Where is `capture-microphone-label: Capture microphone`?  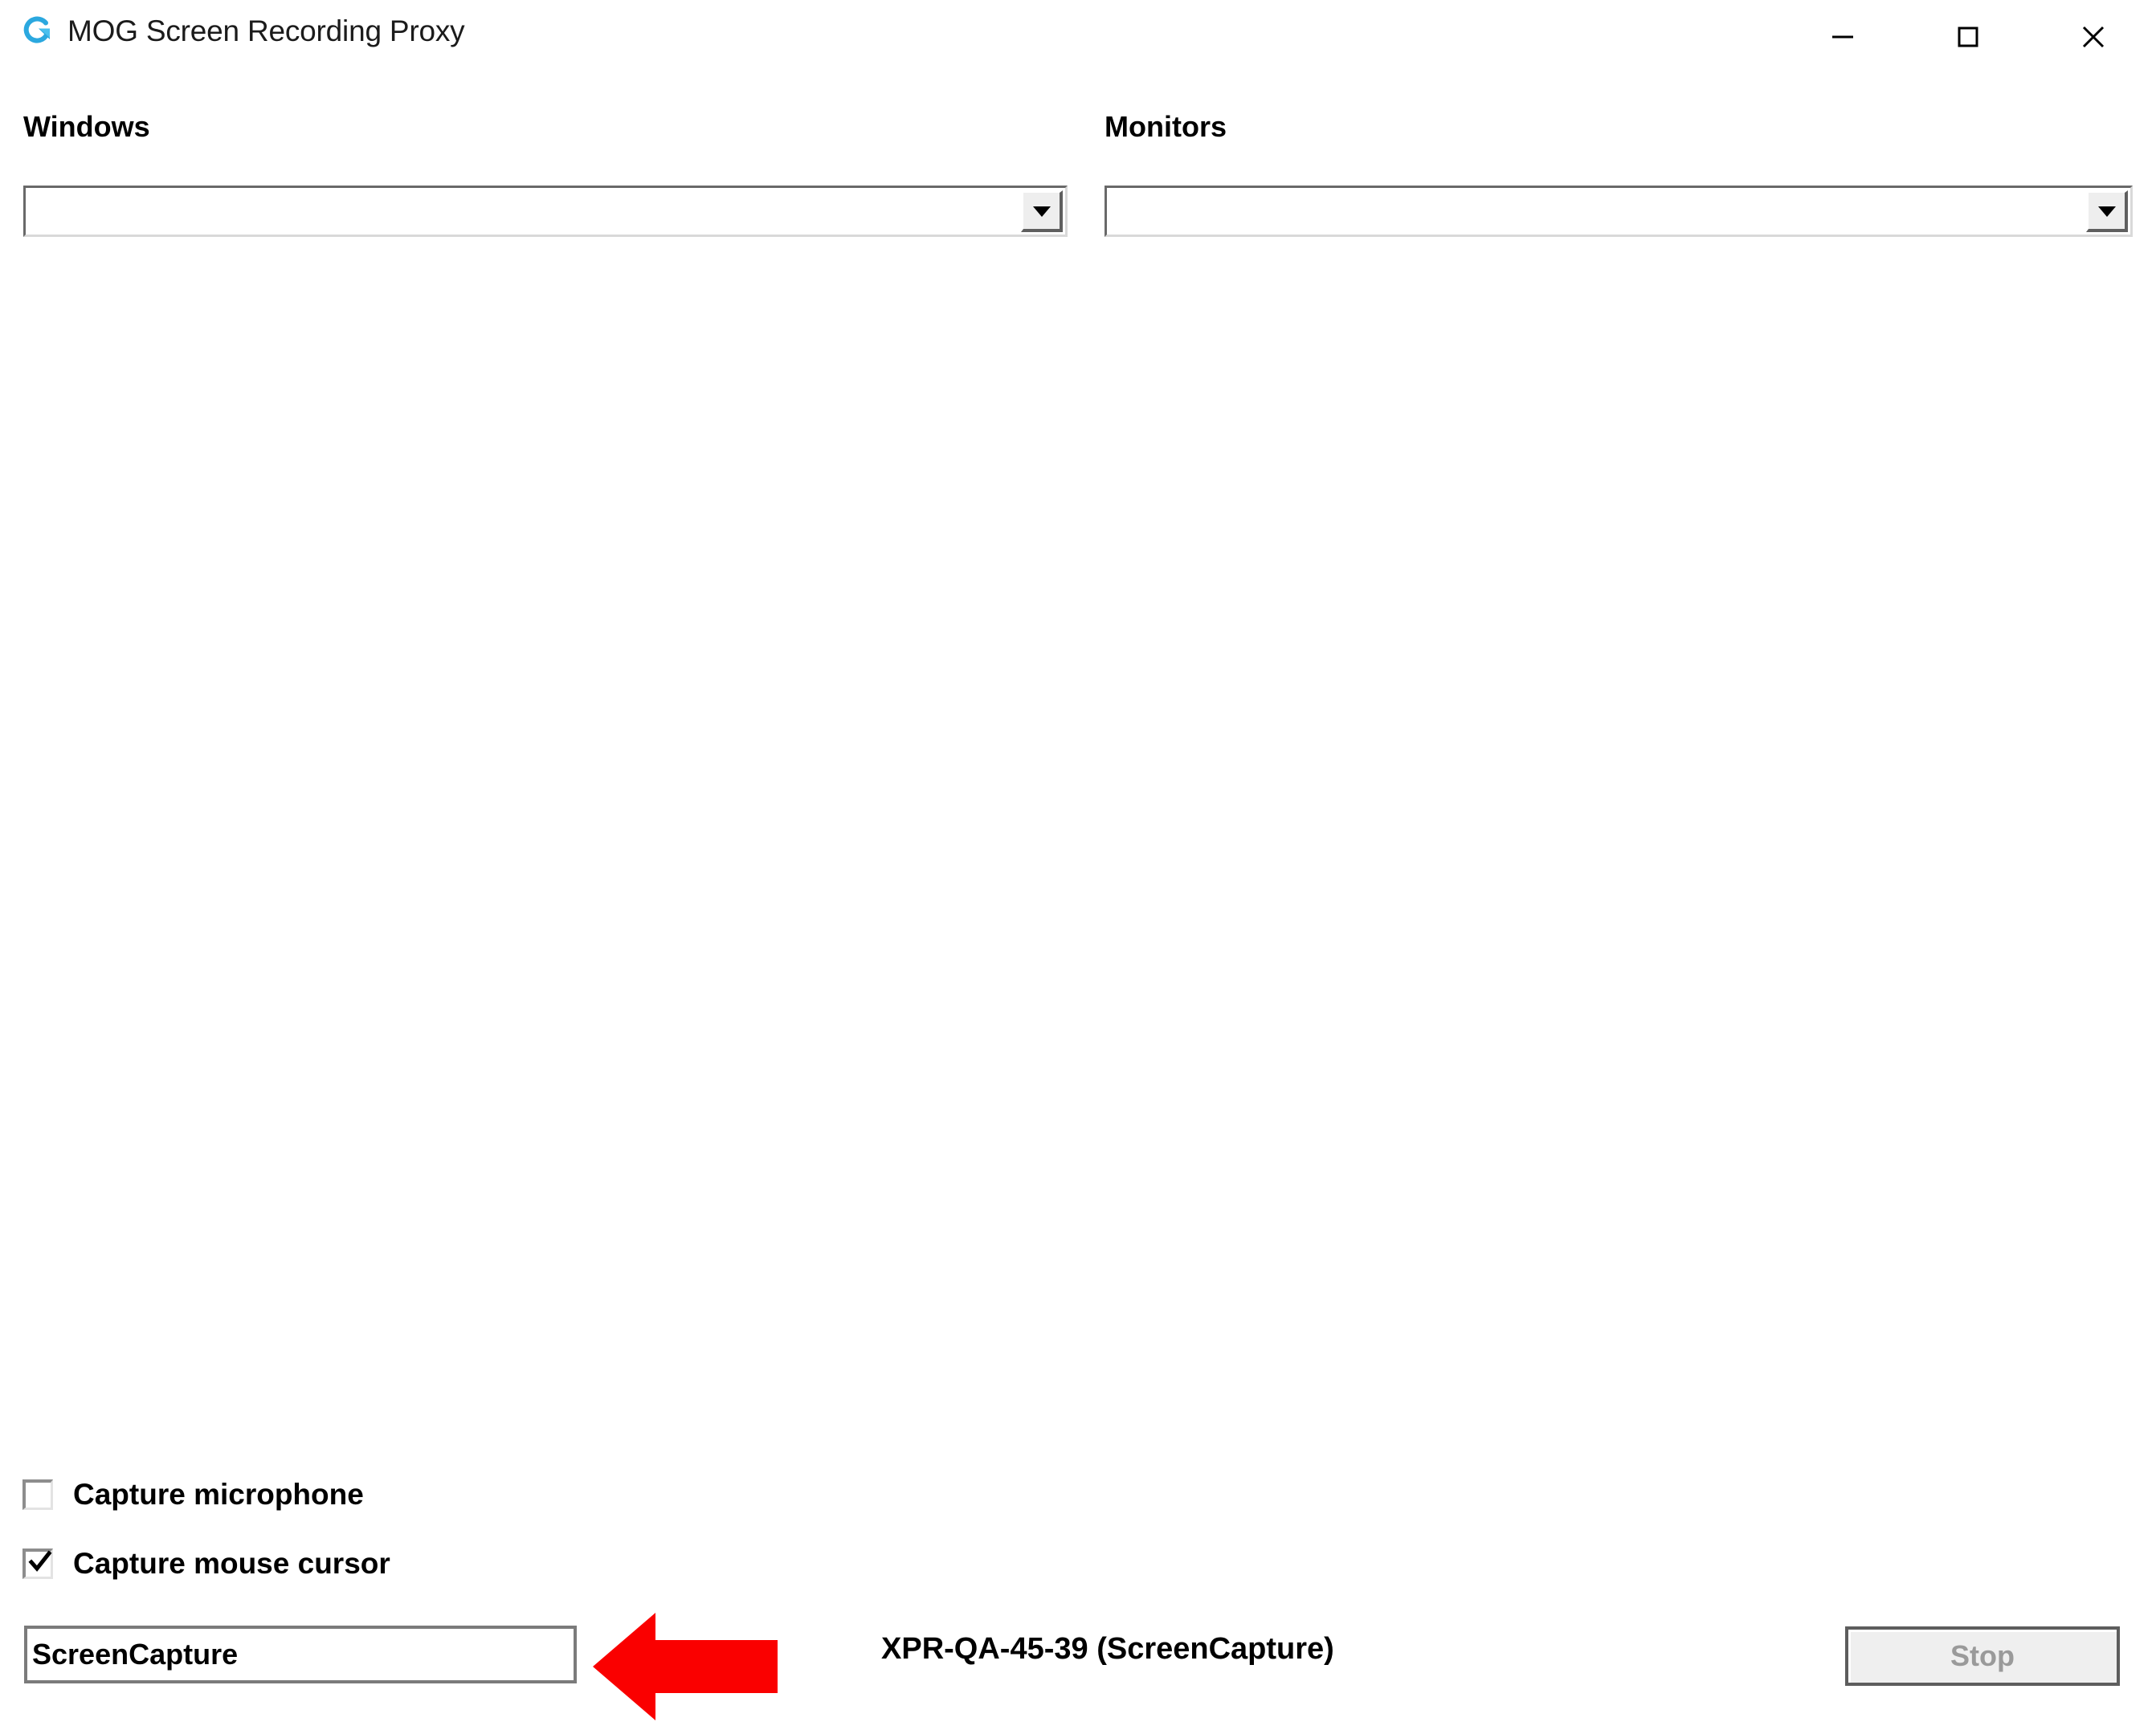
capture-microphone-label: Capture microphone is located at coordinates (218, 1494).